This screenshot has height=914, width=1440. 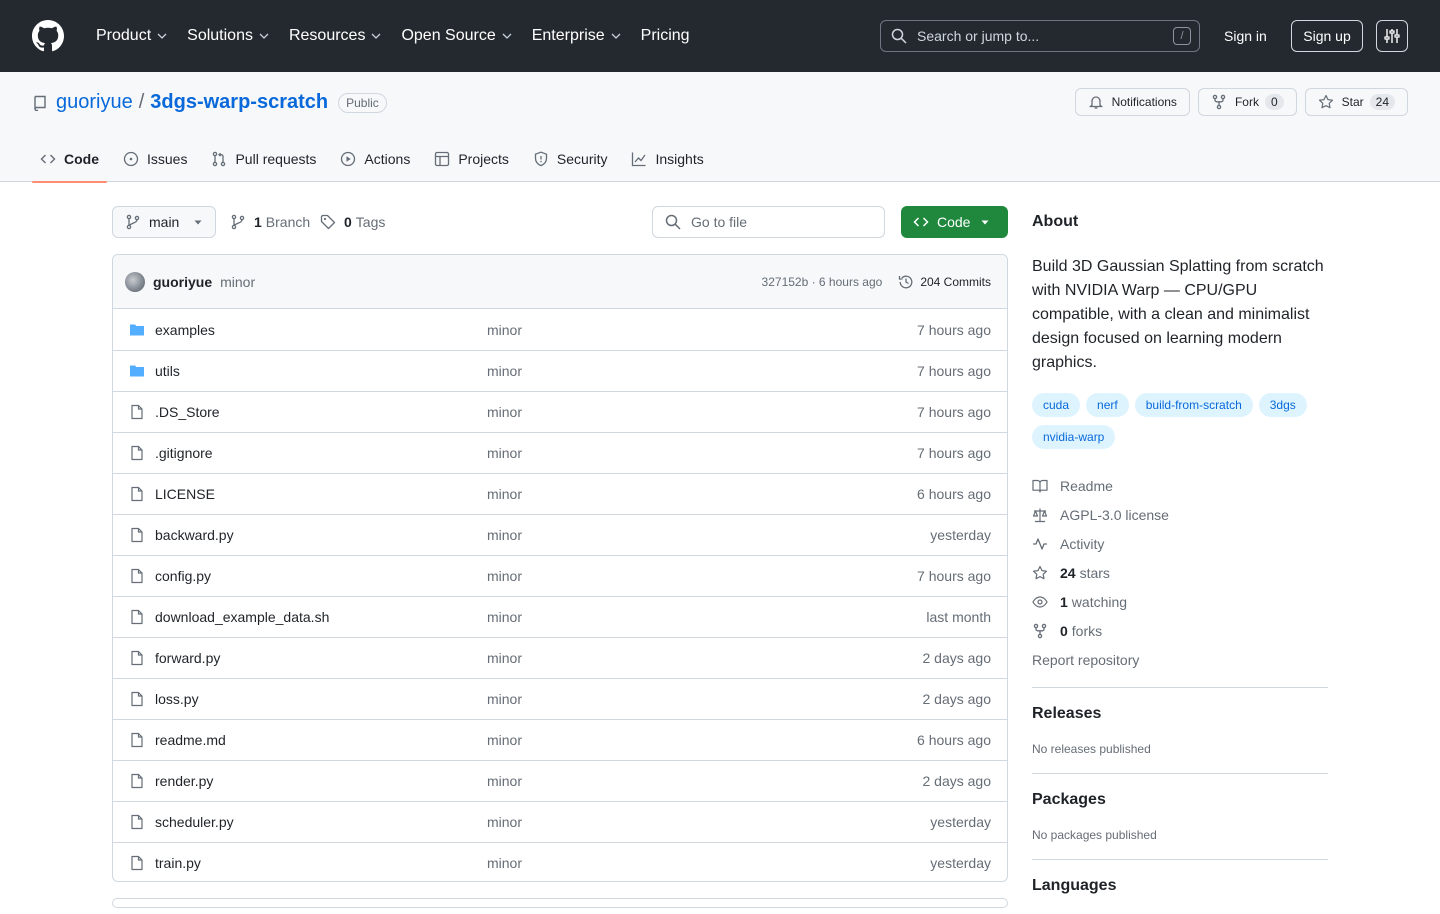 I want to click on tab-security: Security, so click(x=570, y=159).